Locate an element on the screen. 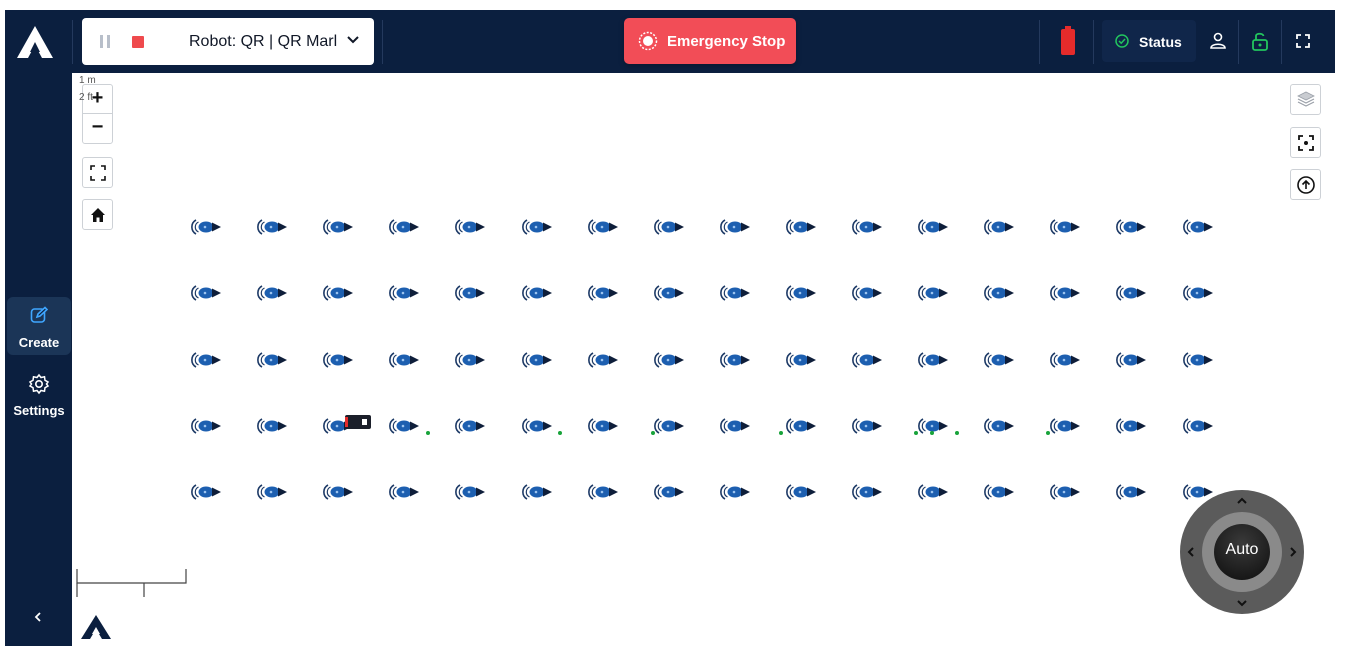 Image resolution: width=1346 pixels, height=652 pixels. user-icon is located at coordinates (1218, 41).